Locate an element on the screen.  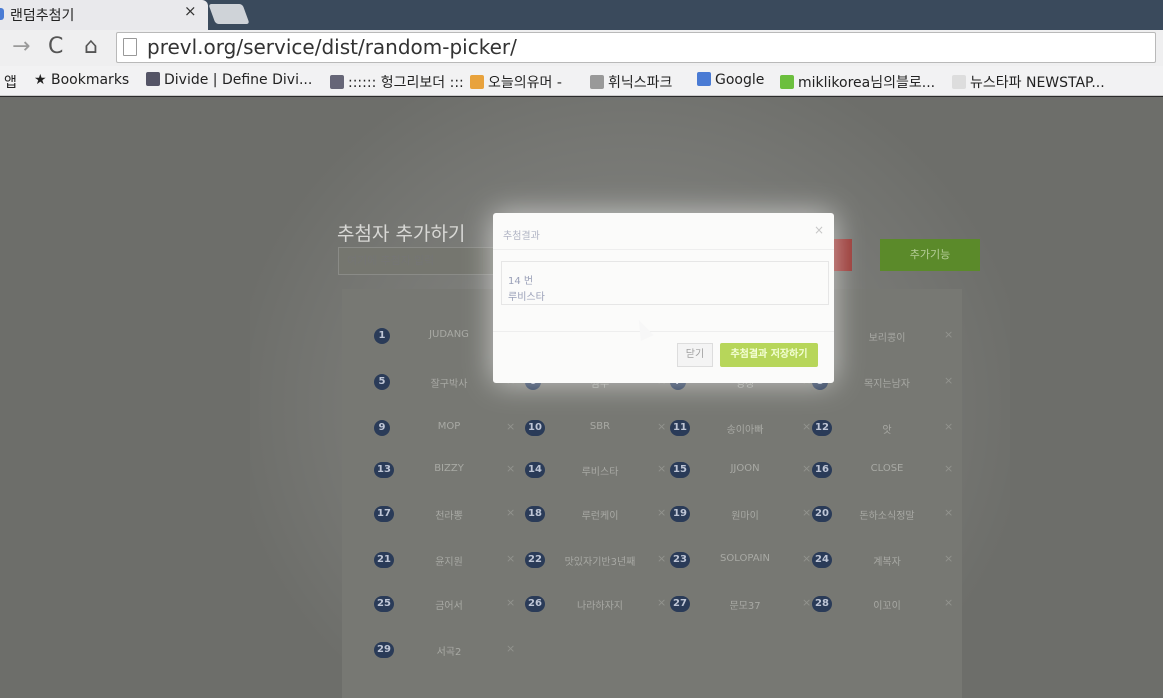
entry-name: 윤지원 is located at coordinates (449, 562).